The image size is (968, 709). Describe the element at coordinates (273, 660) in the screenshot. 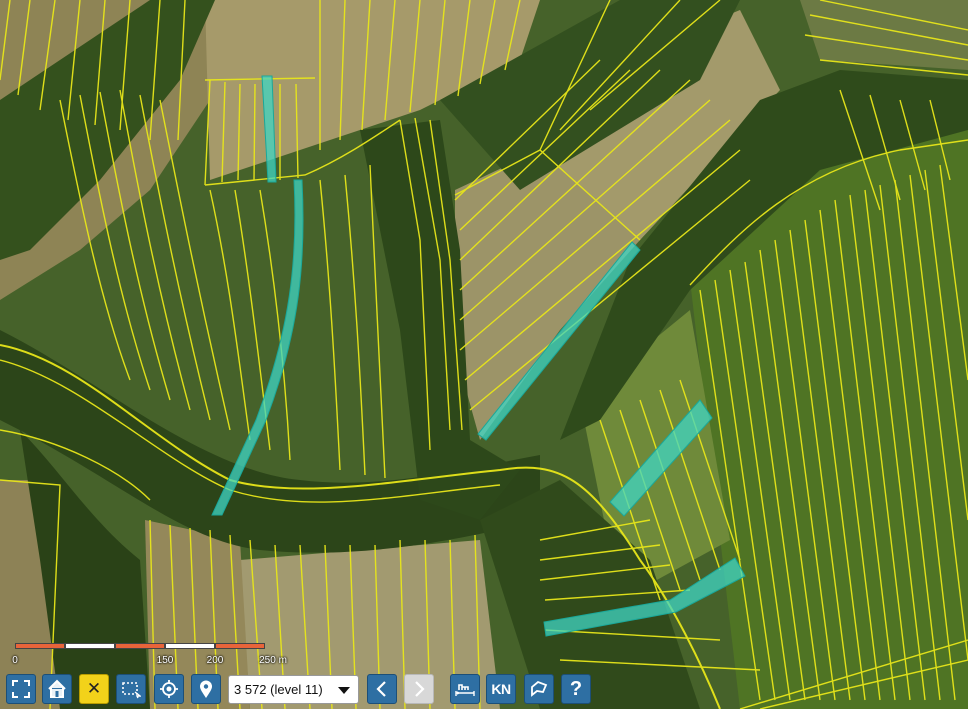

I see `scale-label-250: 250 m` at that location.